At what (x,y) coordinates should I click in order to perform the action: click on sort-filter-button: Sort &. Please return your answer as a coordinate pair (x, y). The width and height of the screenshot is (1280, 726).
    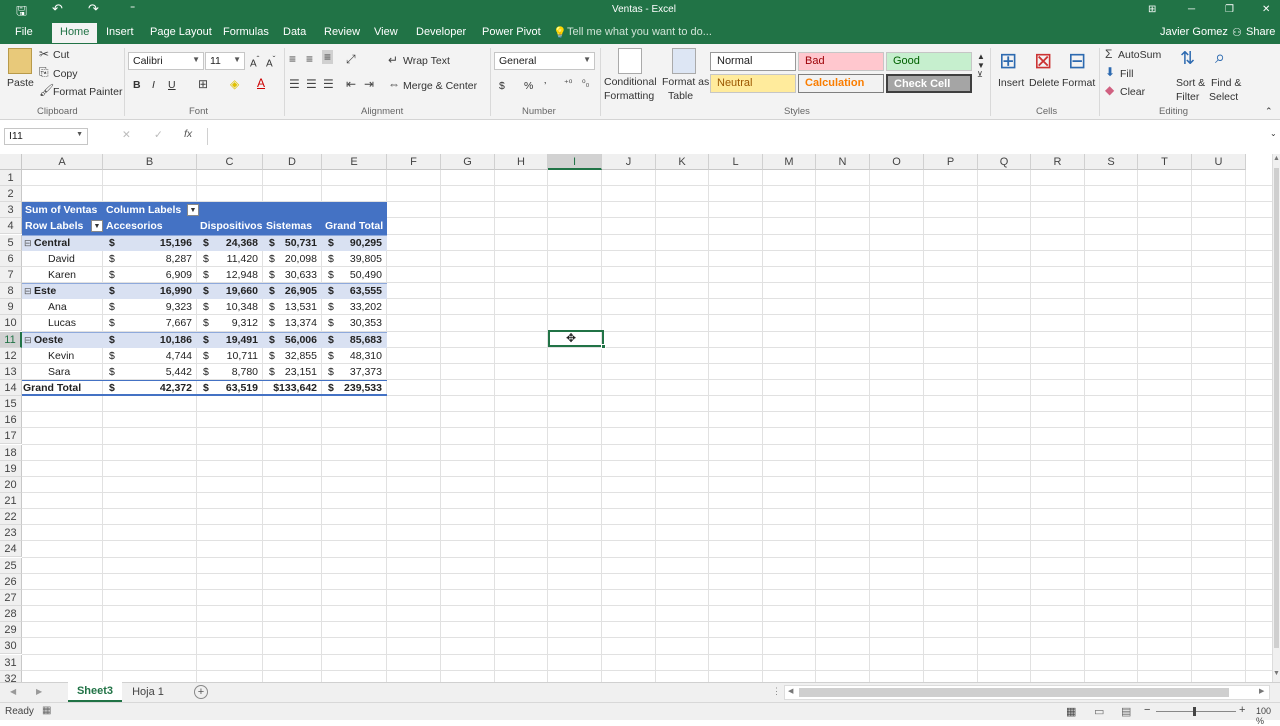
    Looking at the image, I should click on (1190, 83).